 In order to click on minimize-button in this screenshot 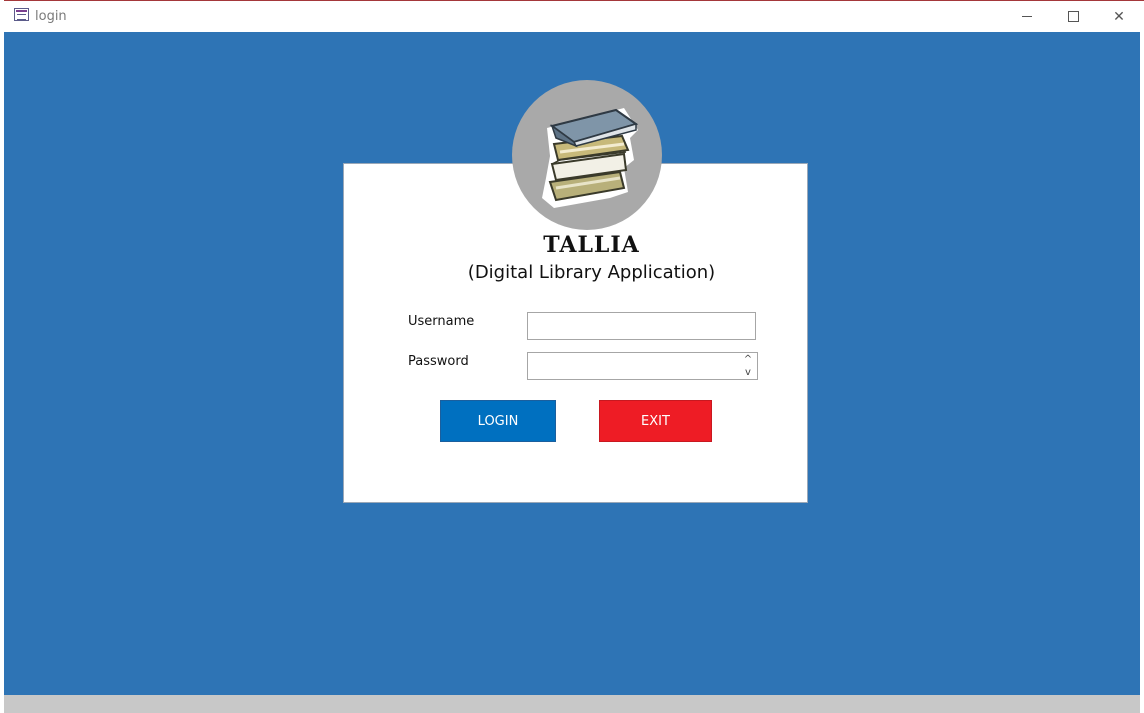, I will do `click(1027, 16)`.